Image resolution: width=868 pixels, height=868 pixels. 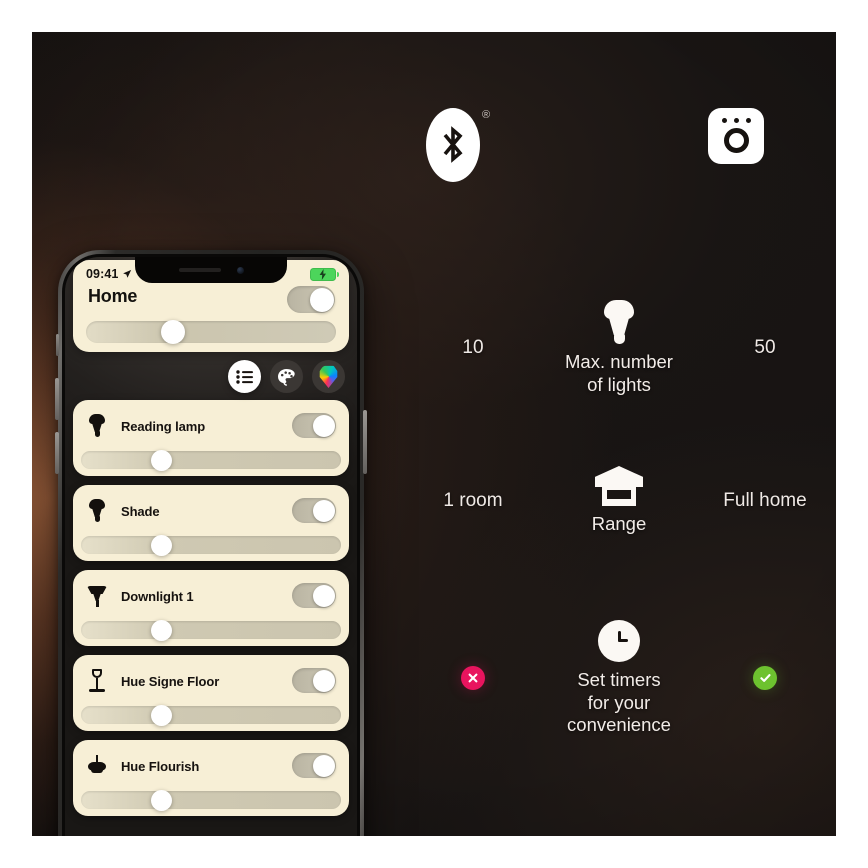 What do you see at coordinates (163, 426) in the screenshot?
I see `light-name: Reading lamp` at bounding box center [163, 426].